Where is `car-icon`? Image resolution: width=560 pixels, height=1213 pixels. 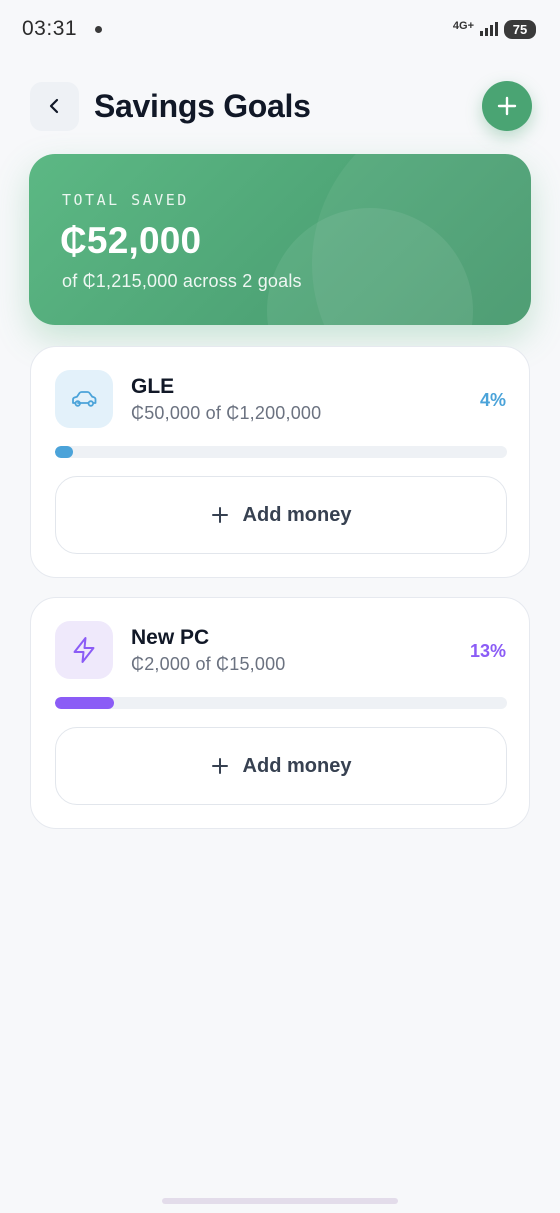 car-icon is located at coordinates (84, 399).